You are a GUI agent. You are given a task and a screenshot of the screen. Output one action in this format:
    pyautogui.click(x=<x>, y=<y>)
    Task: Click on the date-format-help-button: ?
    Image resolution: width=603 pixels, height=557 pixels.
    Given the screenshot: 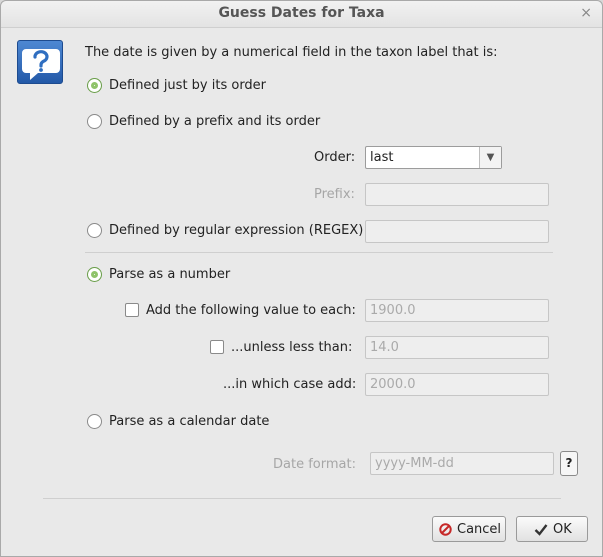 What is the action you would take?
    pyautogui.click(x=569, y=463)
    